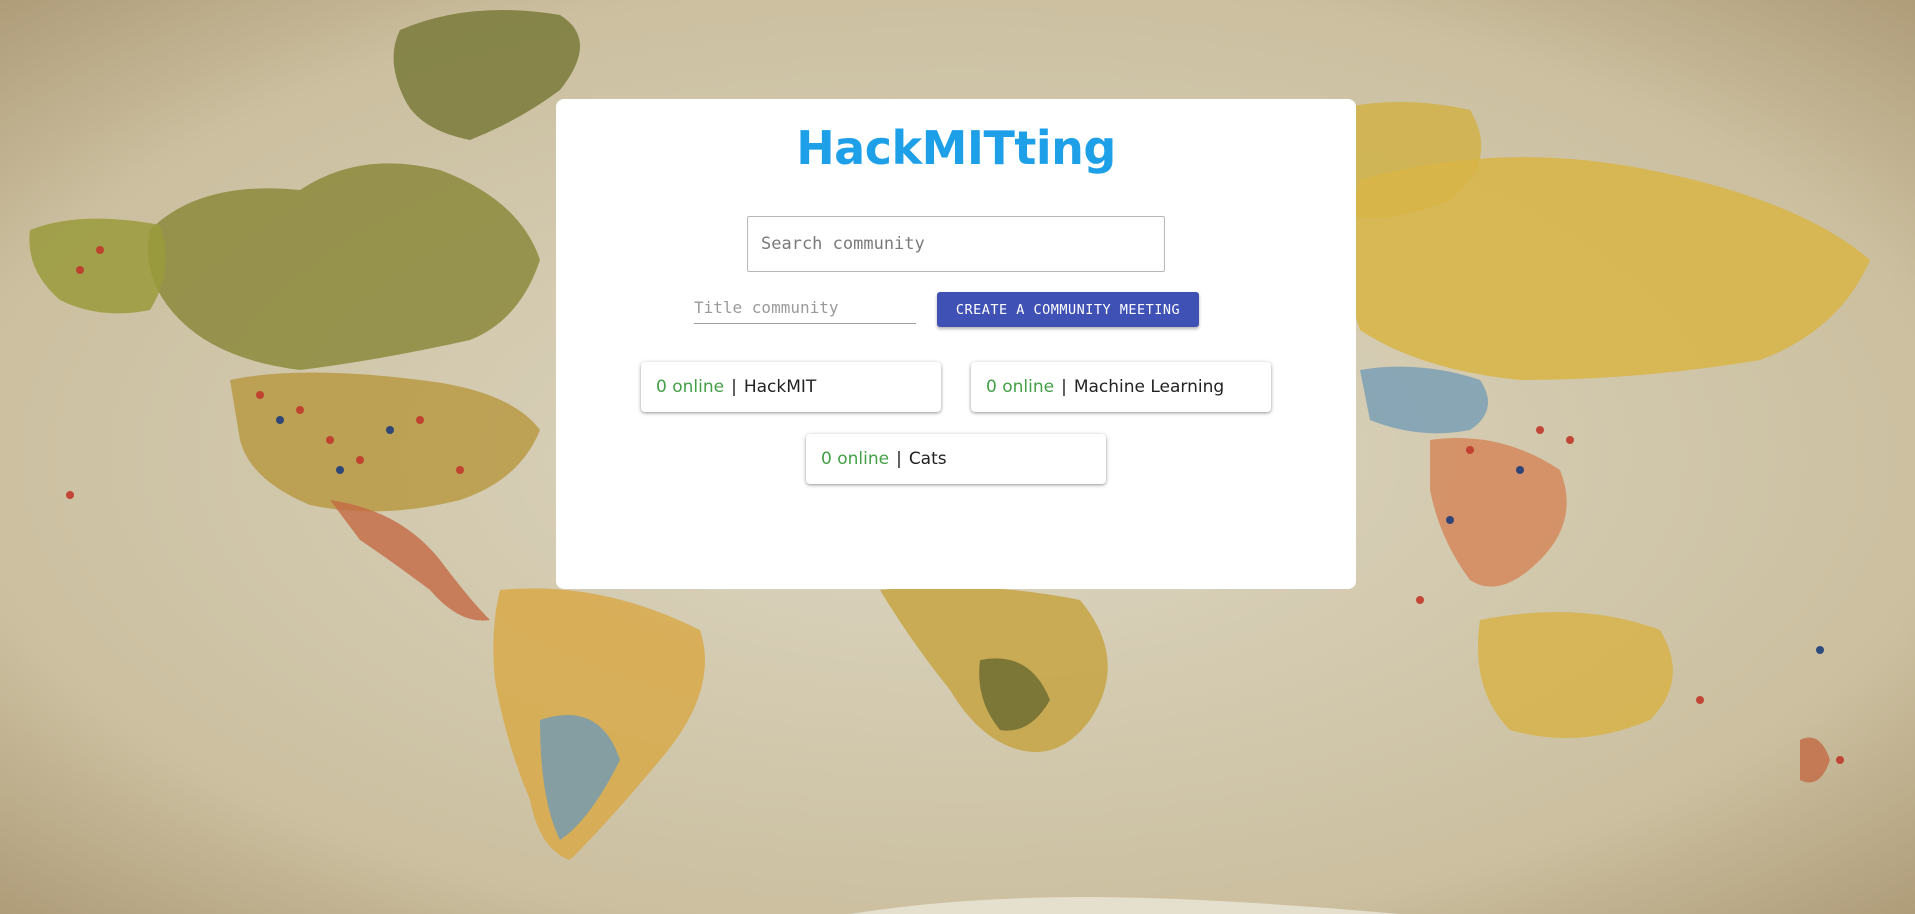 The height and width of the screenshot is (914, 1915). What do you see at coordinates (956, 148) in the screenshot?
I see `app-title: HackMITting` at bounding box center [956, 148].